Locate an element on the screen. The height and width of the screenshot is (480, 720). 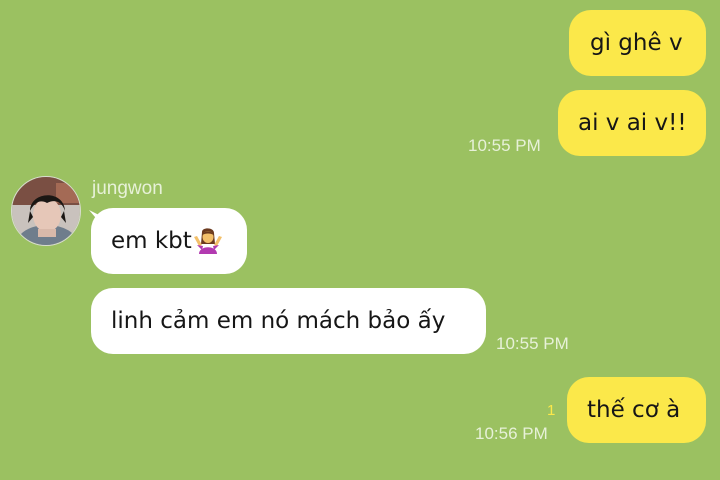
message-text: linh cảm em nó mách bảo ấy is located at coordinates (278, 320).